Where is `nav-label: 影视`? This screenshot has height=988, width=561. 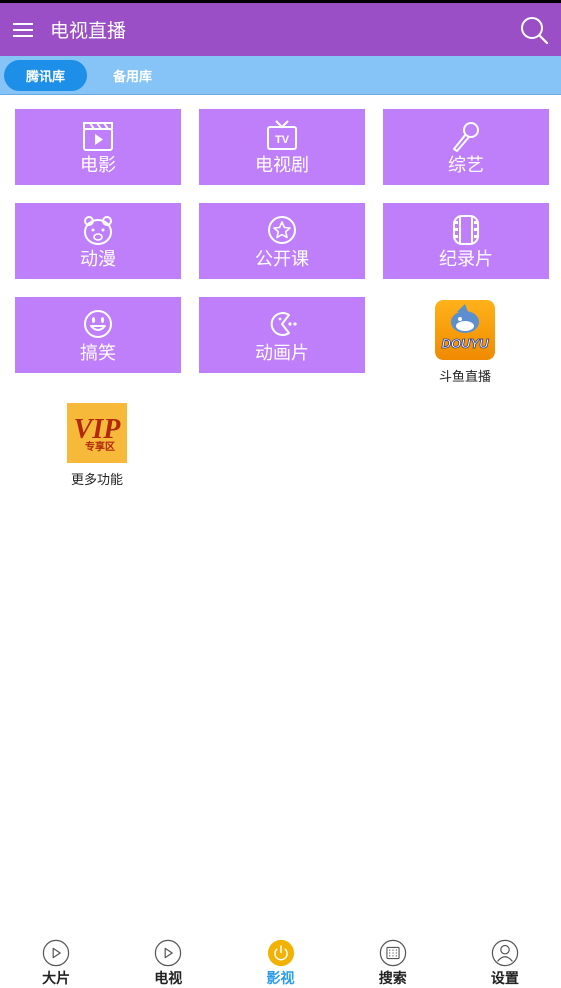 nav-label: 影视 is located at coordinates (280, 979).